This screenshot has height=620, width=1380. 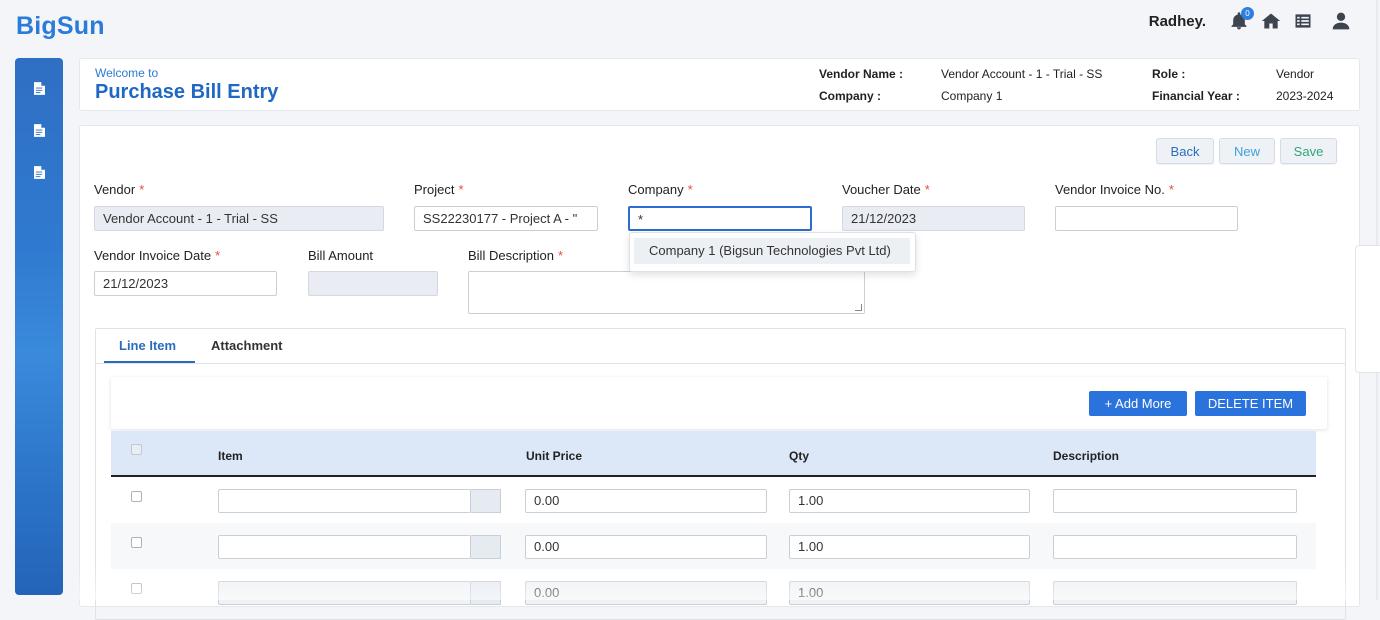 What do you see at coordinates (1177, 21) in the screenshot?
I see `username: Radhey.` at bounding box center [1177, 21].